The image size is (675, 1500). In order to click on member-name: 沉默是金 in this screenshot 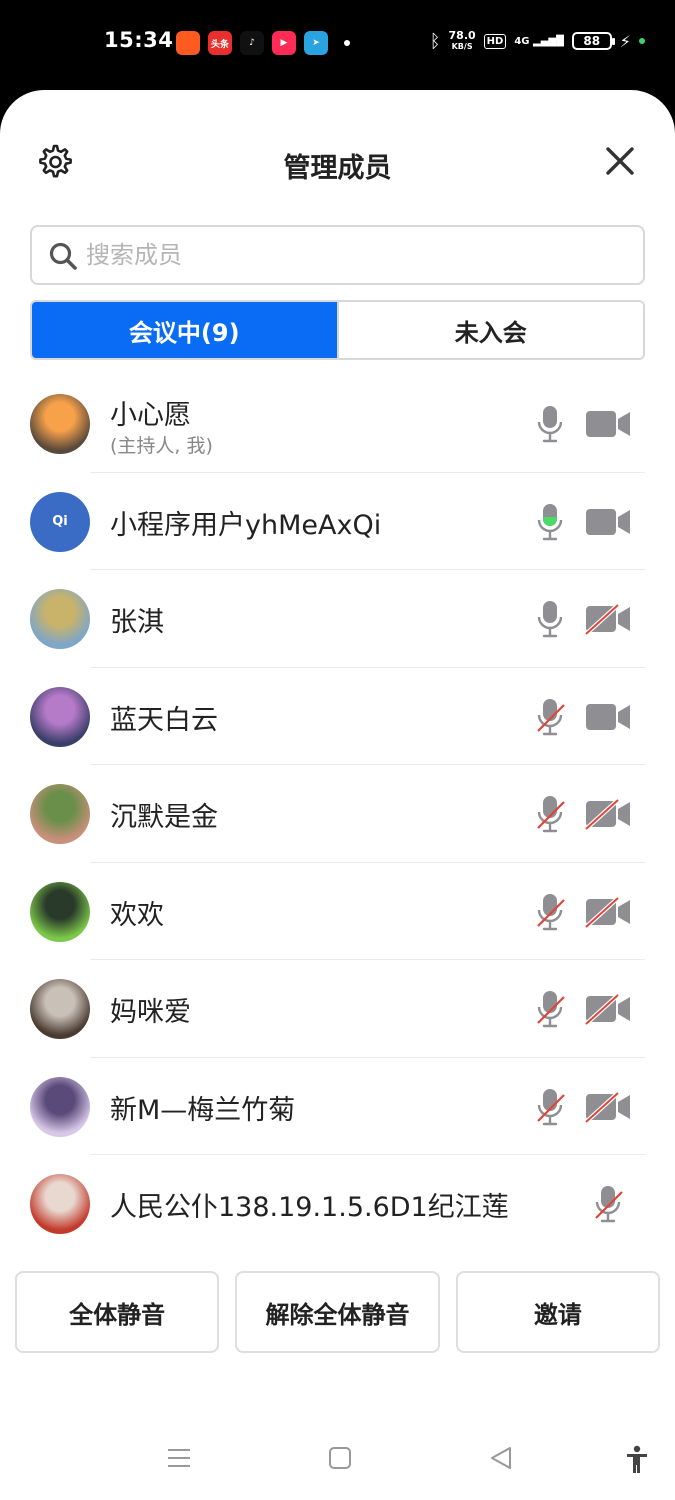, I will do `click(164, 817)`.